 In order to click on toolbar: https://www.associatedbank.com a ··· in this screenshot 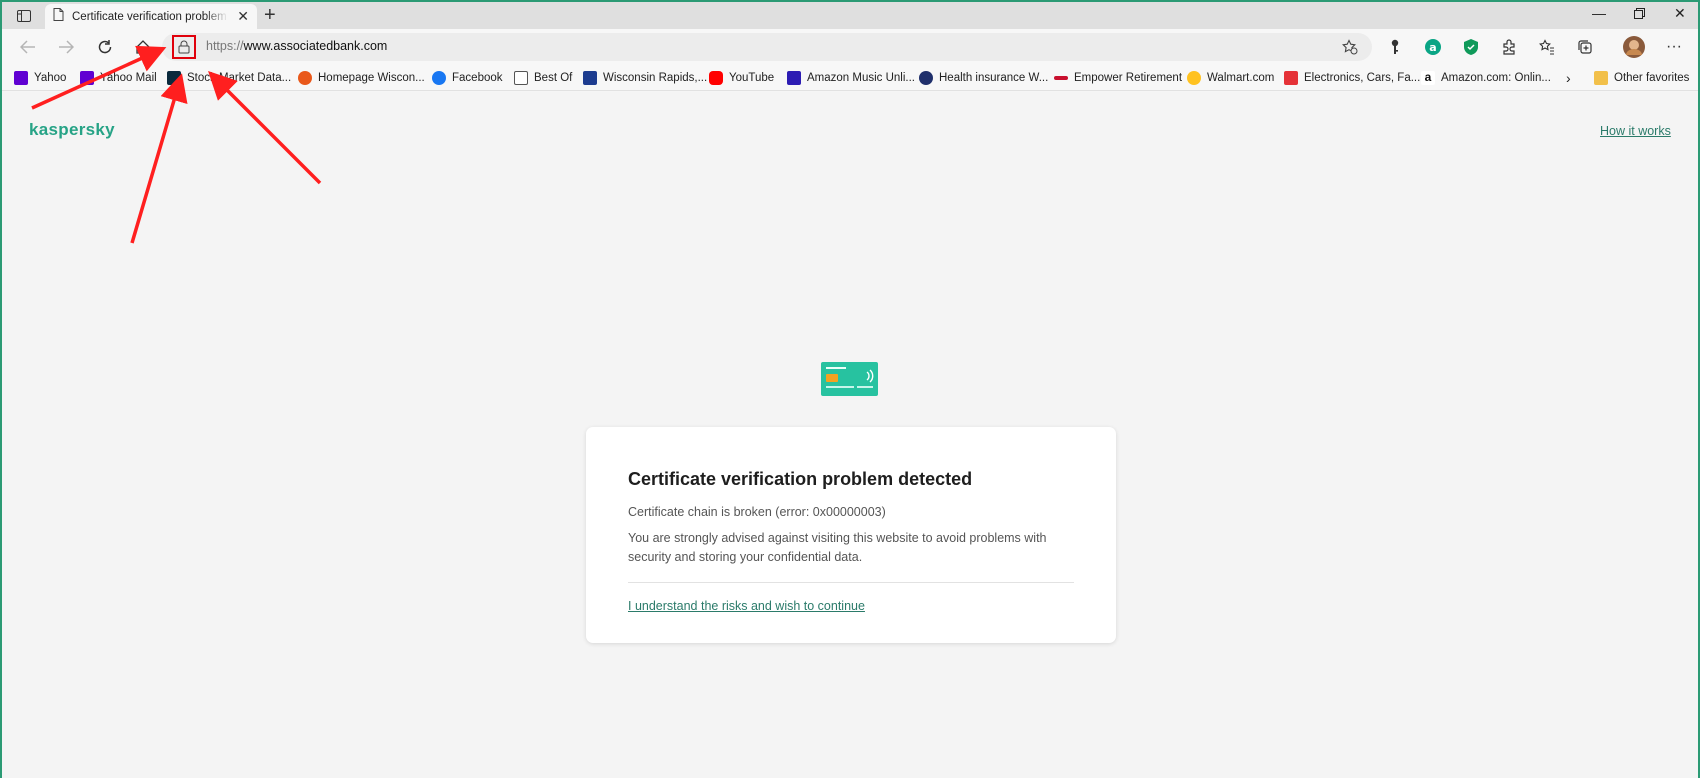, I will do `click(850, 47)`.